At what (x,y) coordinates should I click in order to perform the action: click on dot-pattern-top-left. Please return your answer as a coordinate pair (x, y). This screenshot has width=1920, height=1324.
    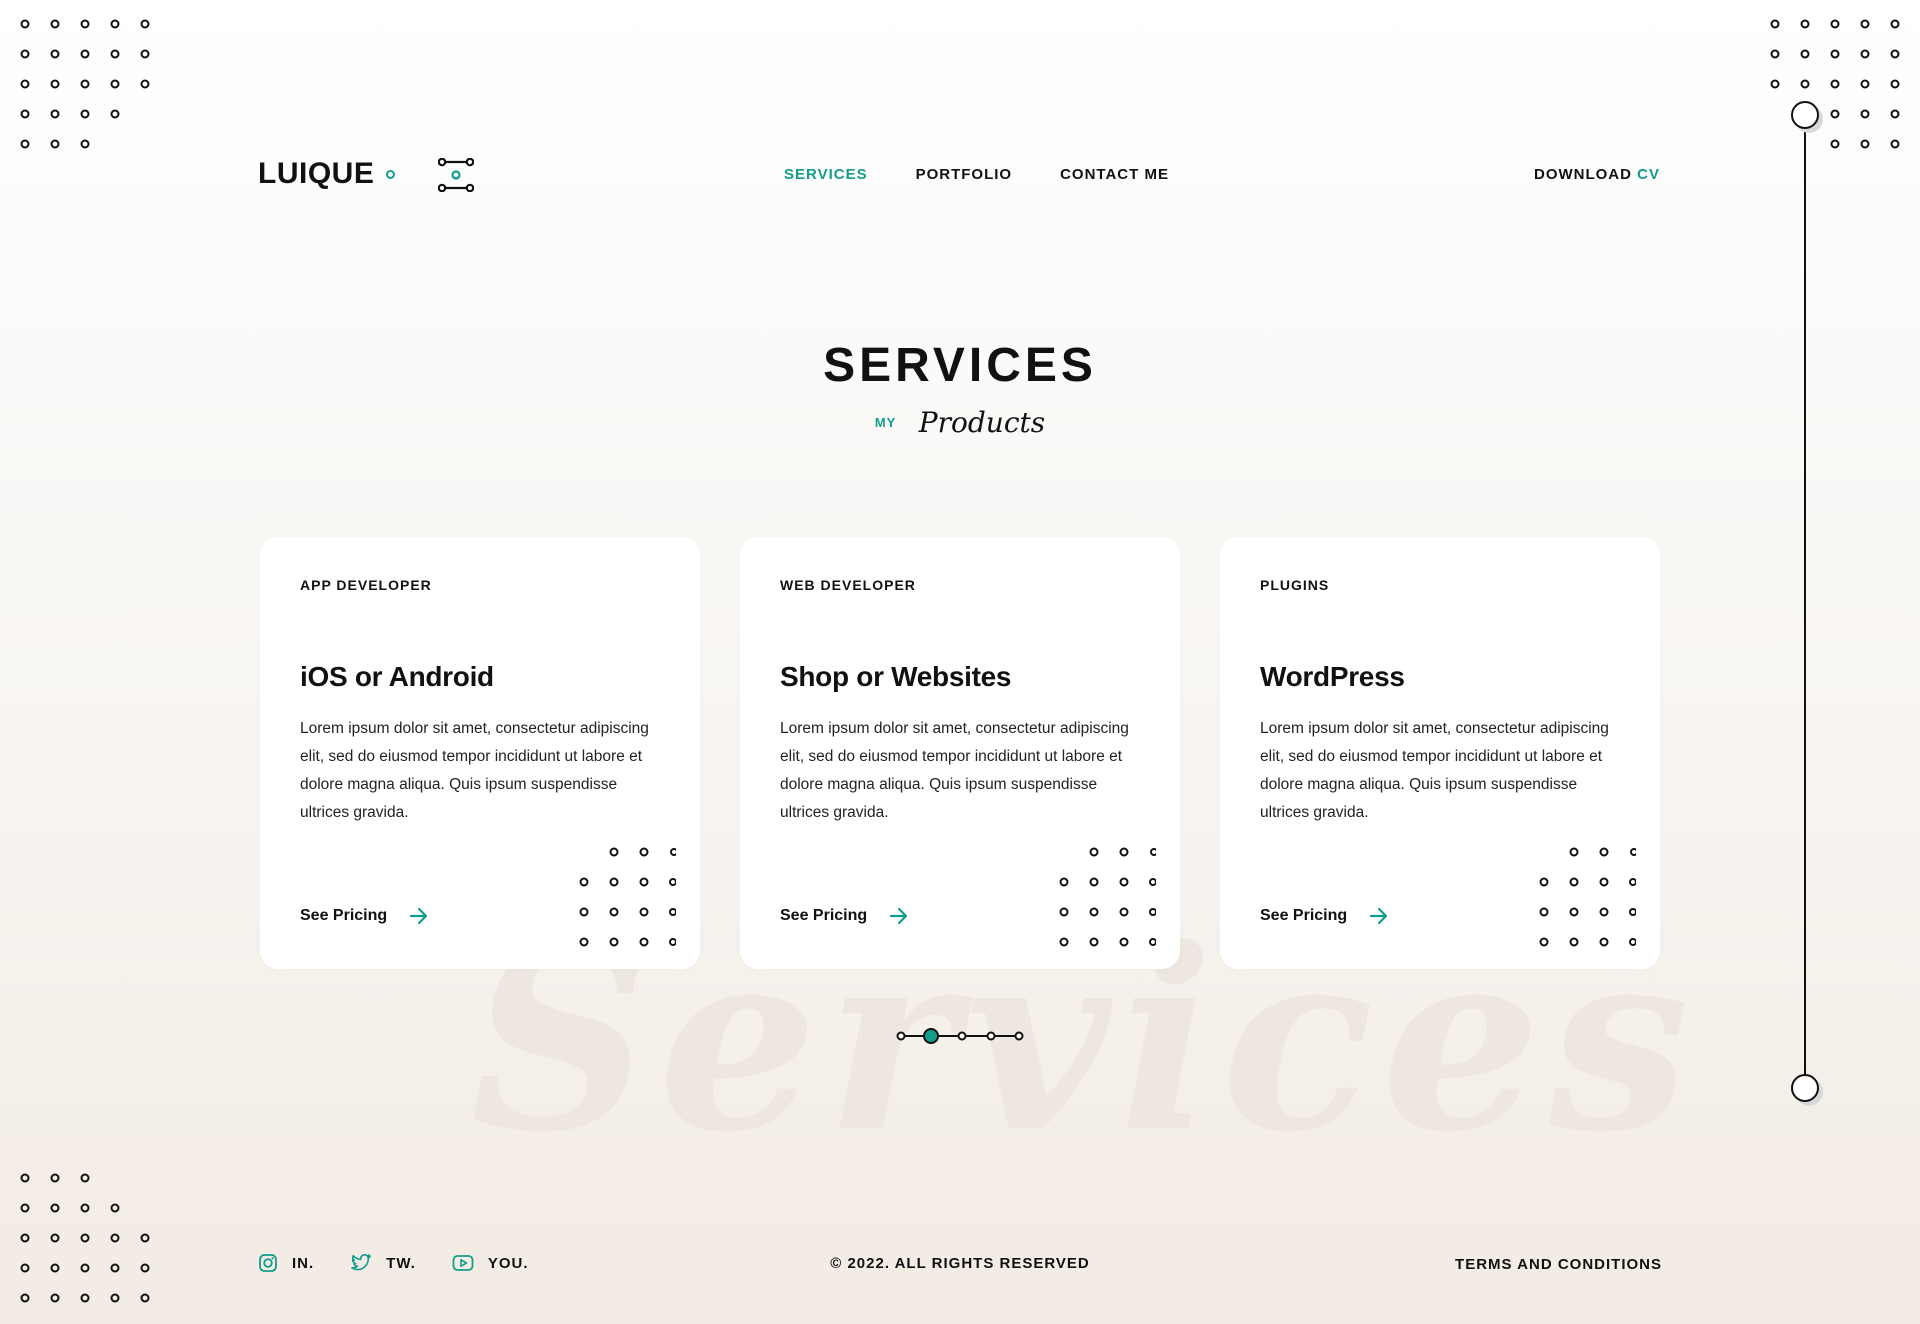
    Looking at the image, I should click on (88, 88).